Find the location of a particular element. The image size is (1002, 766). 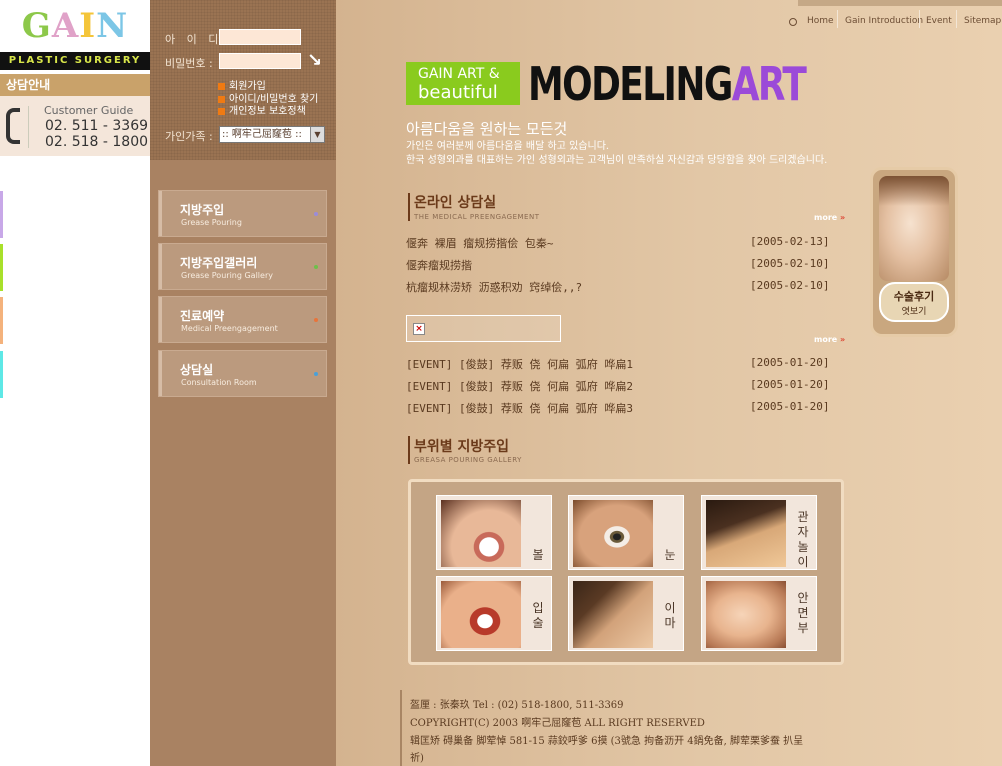

online-consult-more-link: more » is located at coordinates (829, 217).